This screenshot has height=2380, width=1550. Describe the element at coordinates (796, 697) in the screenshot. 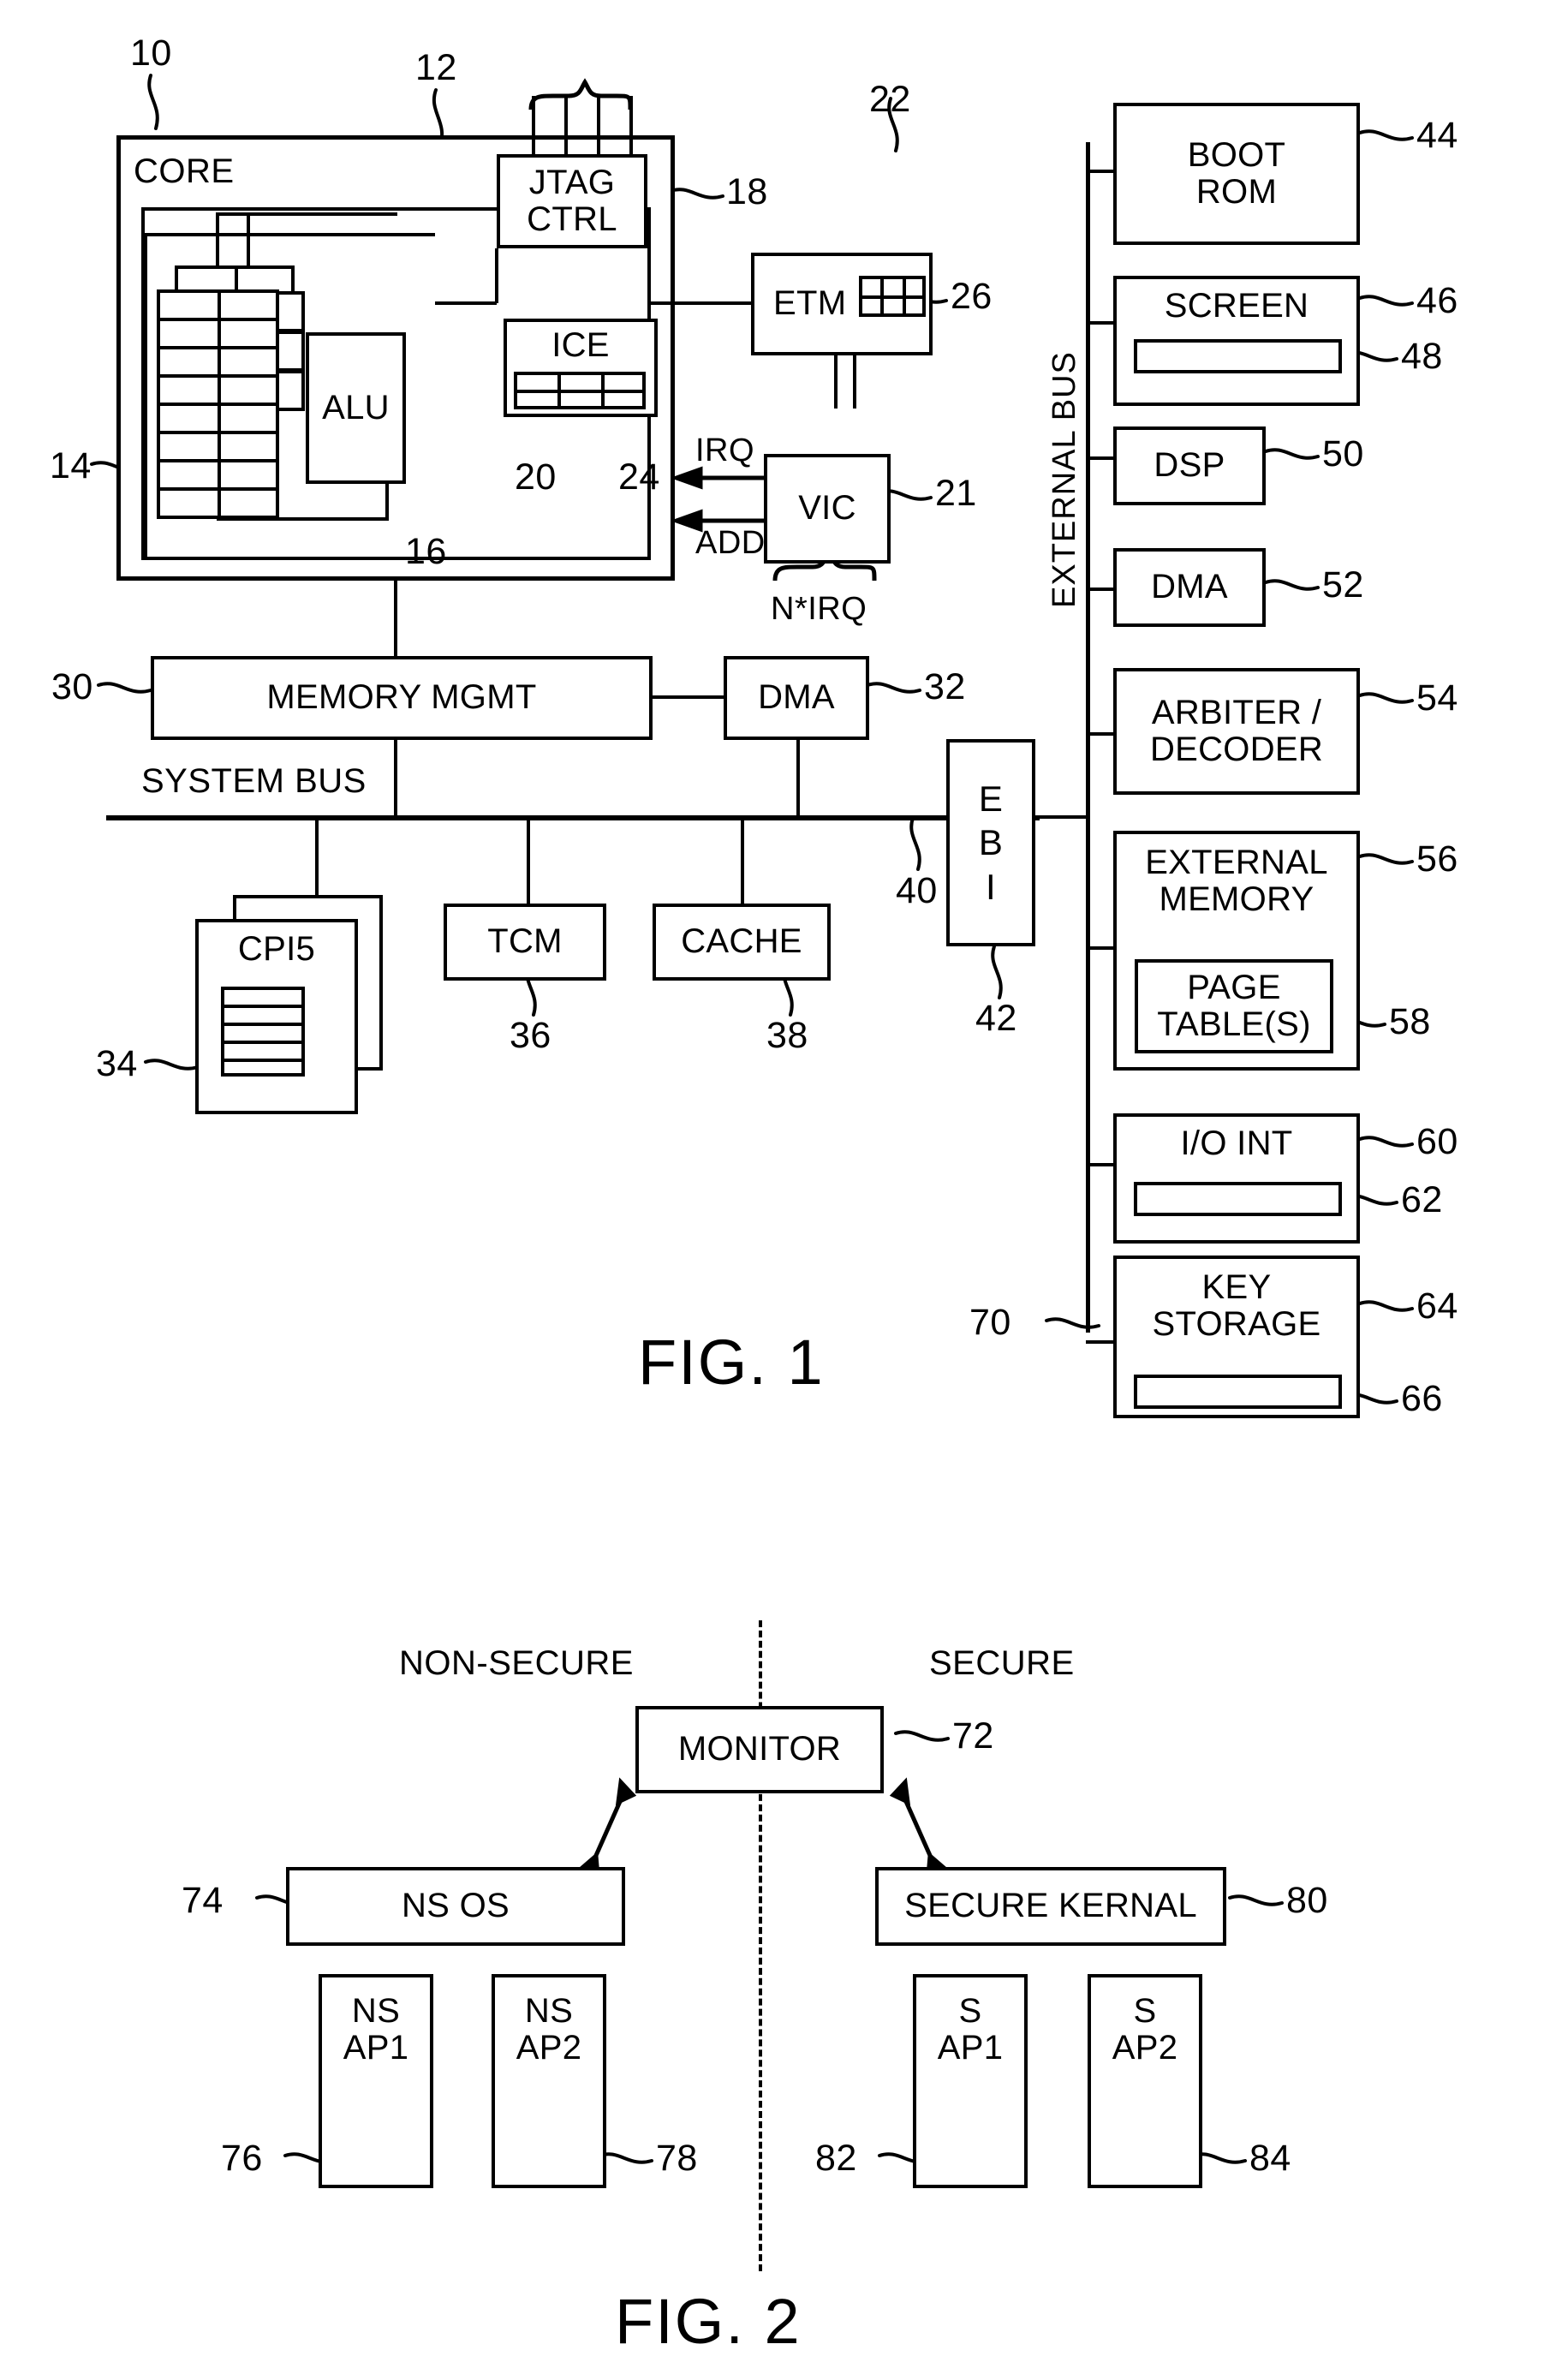

I see `dma-core-label: DMA` at that location.